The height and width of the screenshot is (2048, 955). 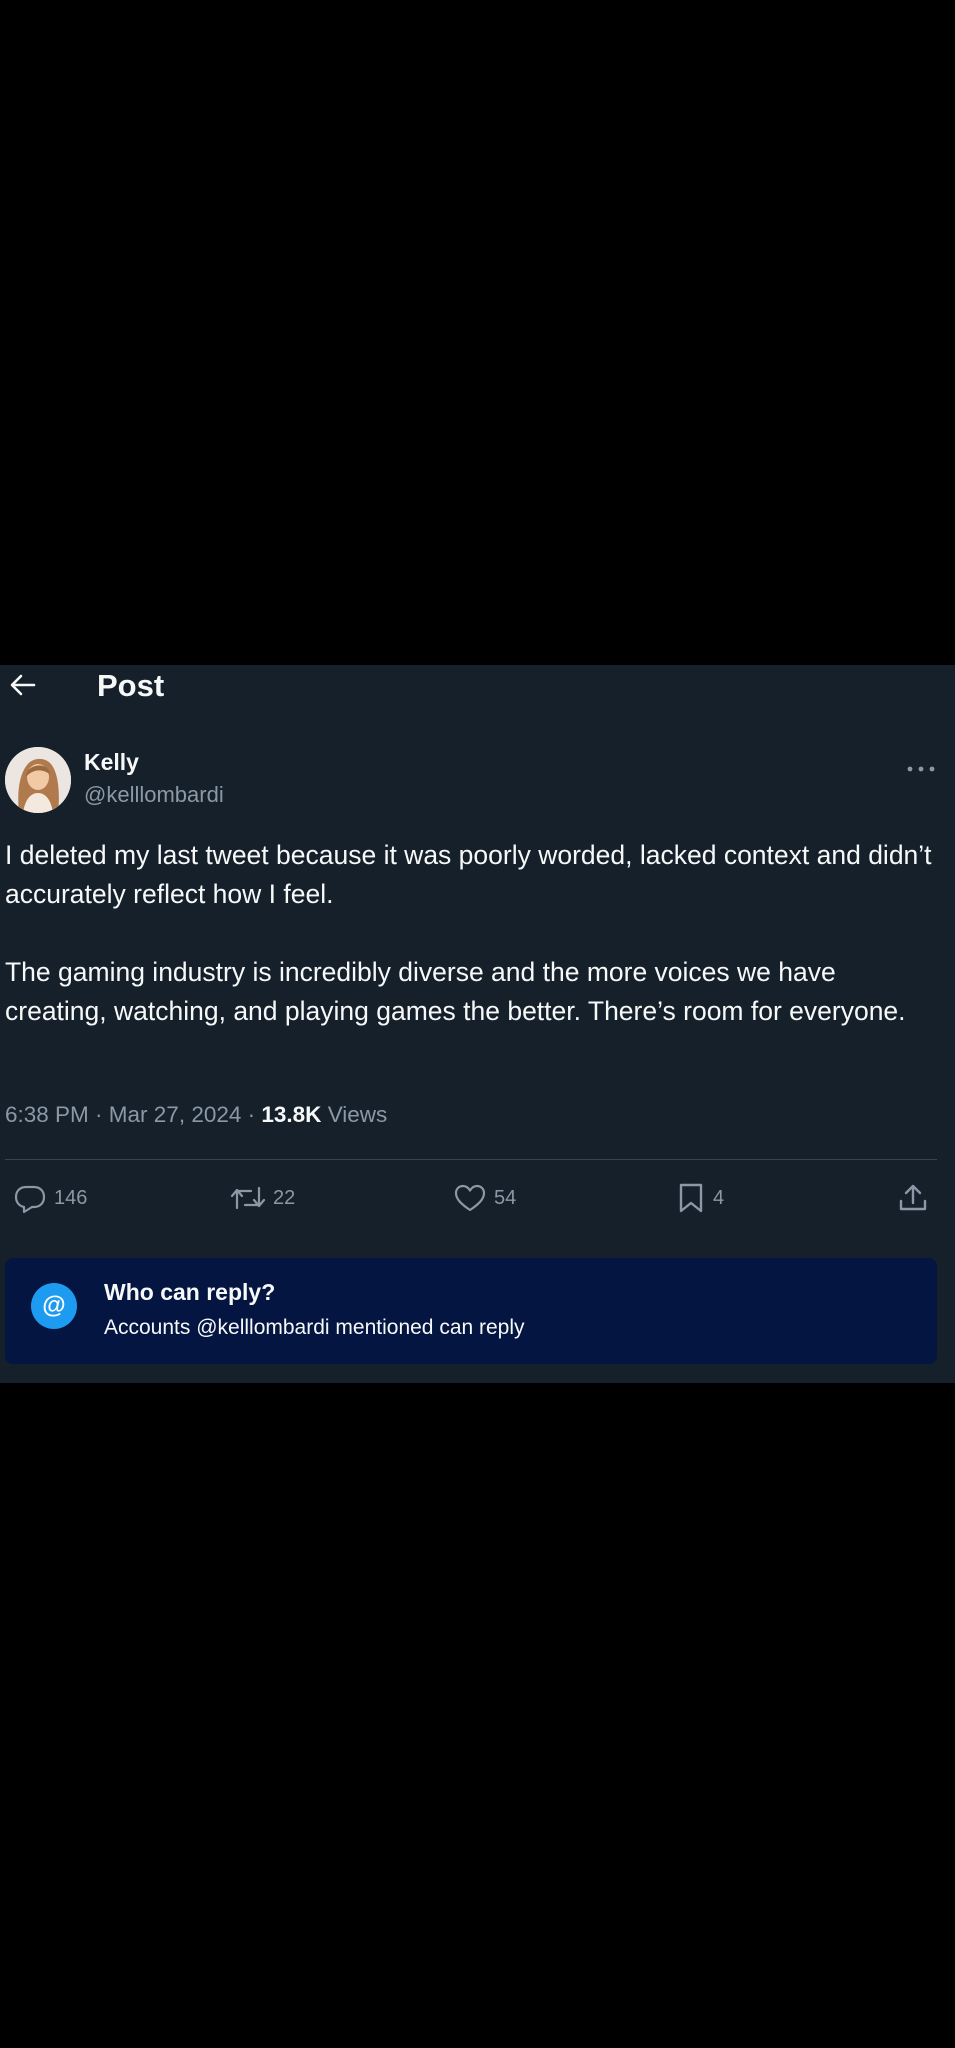 I want to click on avatar, so click(x=38, y=780).